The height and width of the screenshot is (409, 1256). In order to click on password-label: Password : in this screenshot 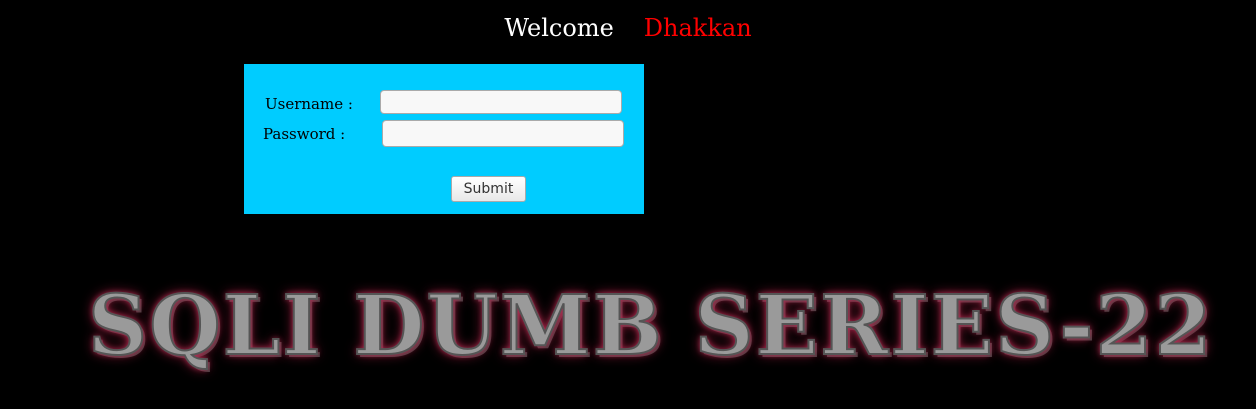, I will do `click(304, 134)`.